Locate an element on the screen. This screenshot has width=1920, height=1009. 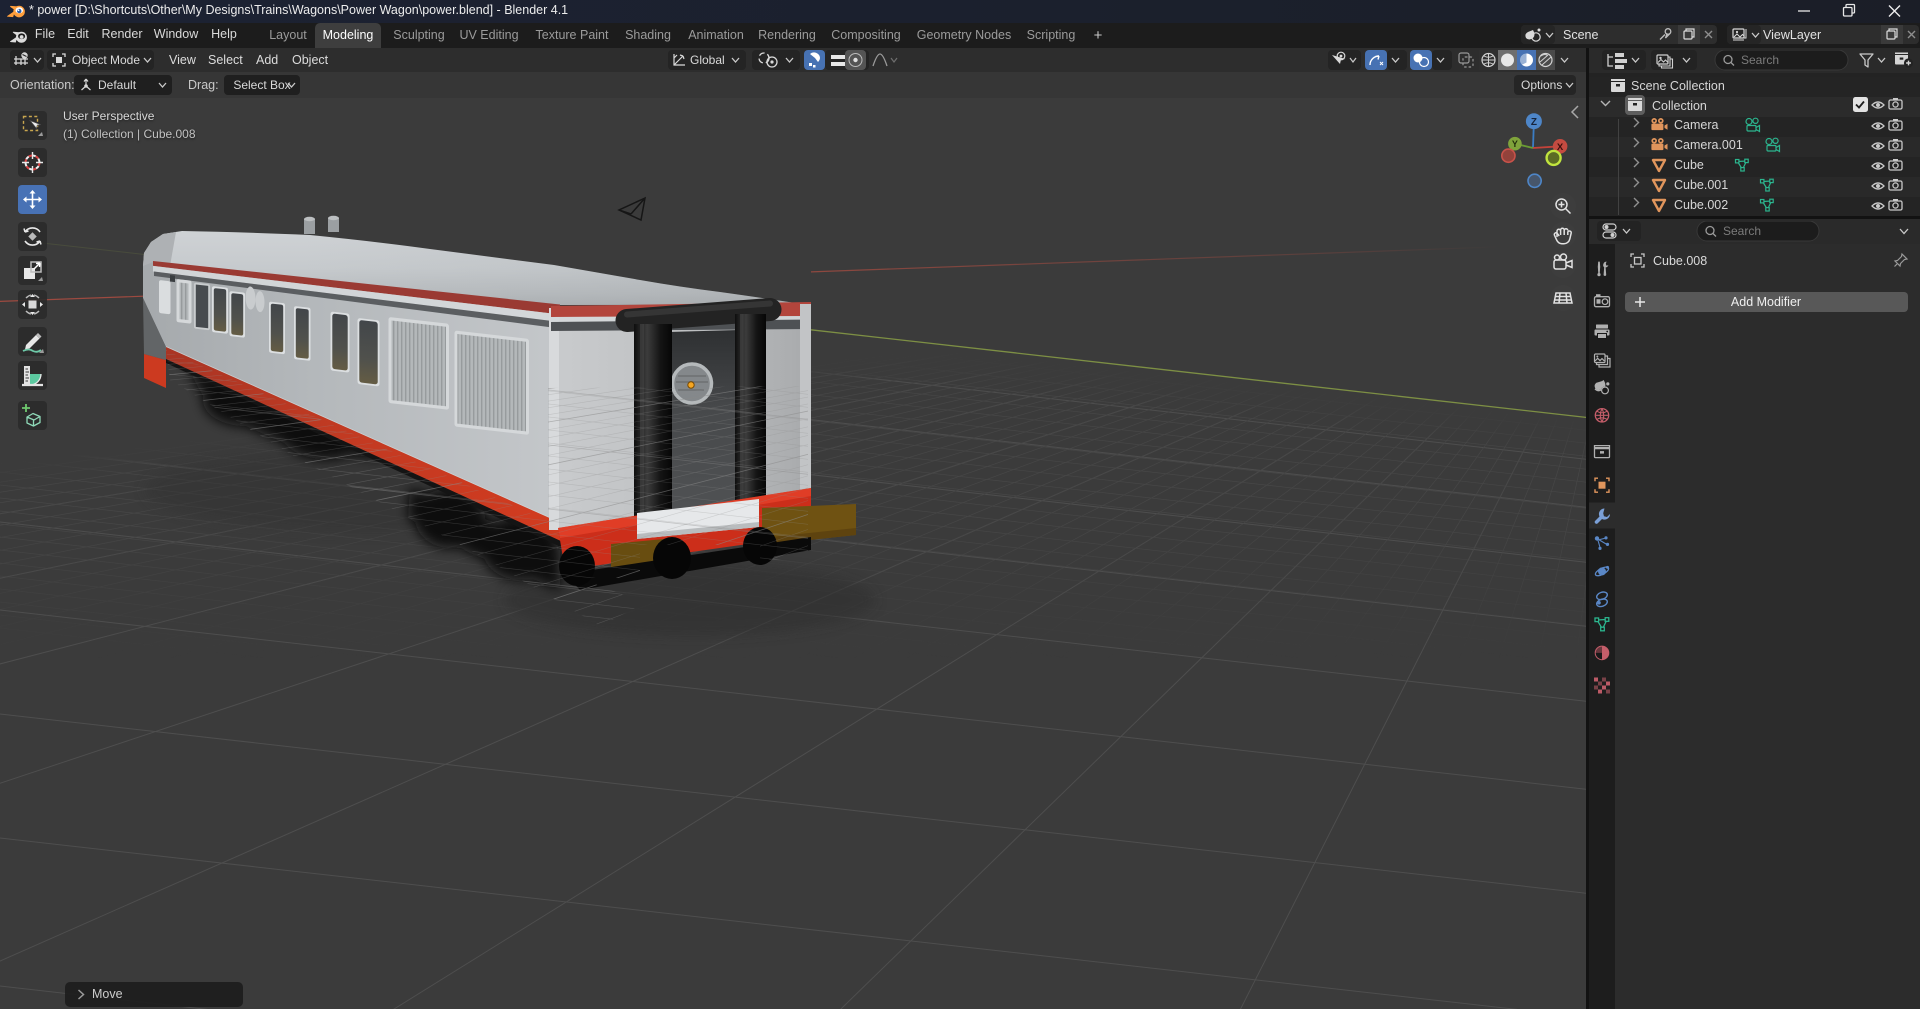
svg-text: Scene is located at coordinates (1580, 35).